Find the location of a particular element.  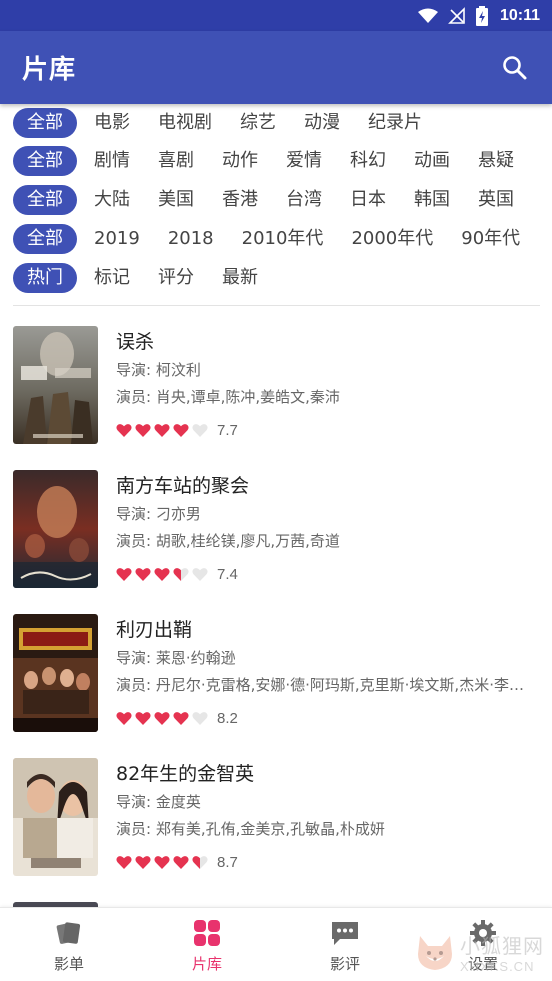

filter-chip: 科幻 is located at coordinates (368, 161).